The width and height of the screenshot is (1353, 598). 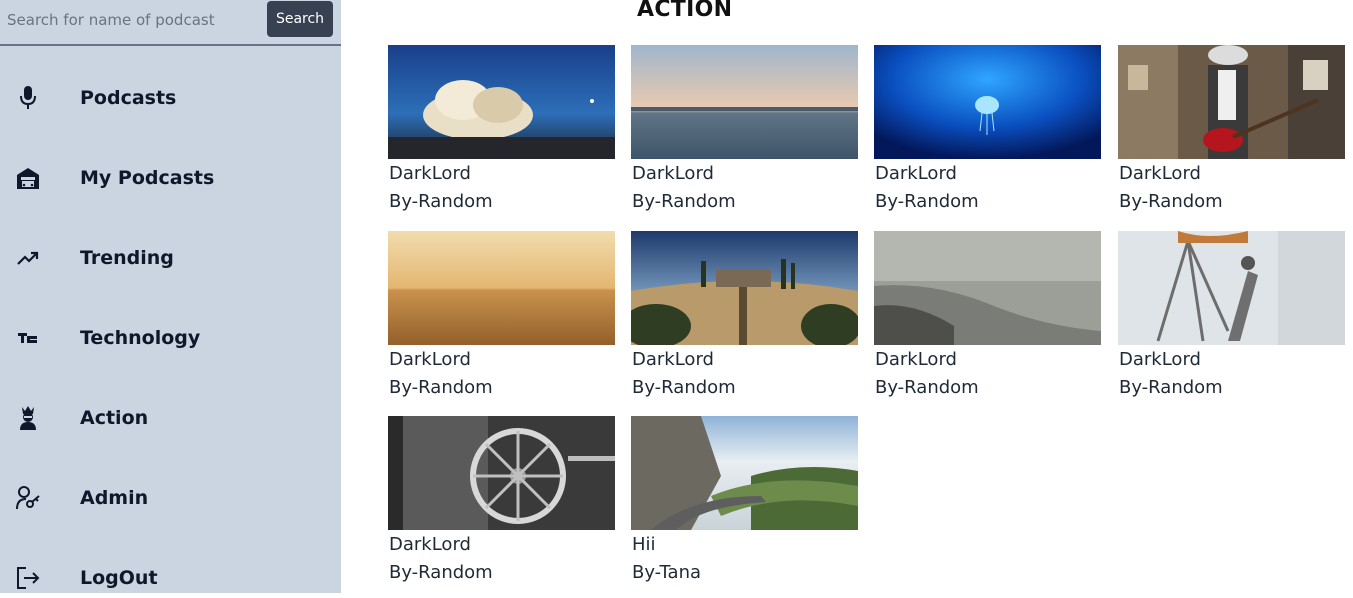 I want to click on podcast-card: Hii By-Tana, so click(x=744, y=506).